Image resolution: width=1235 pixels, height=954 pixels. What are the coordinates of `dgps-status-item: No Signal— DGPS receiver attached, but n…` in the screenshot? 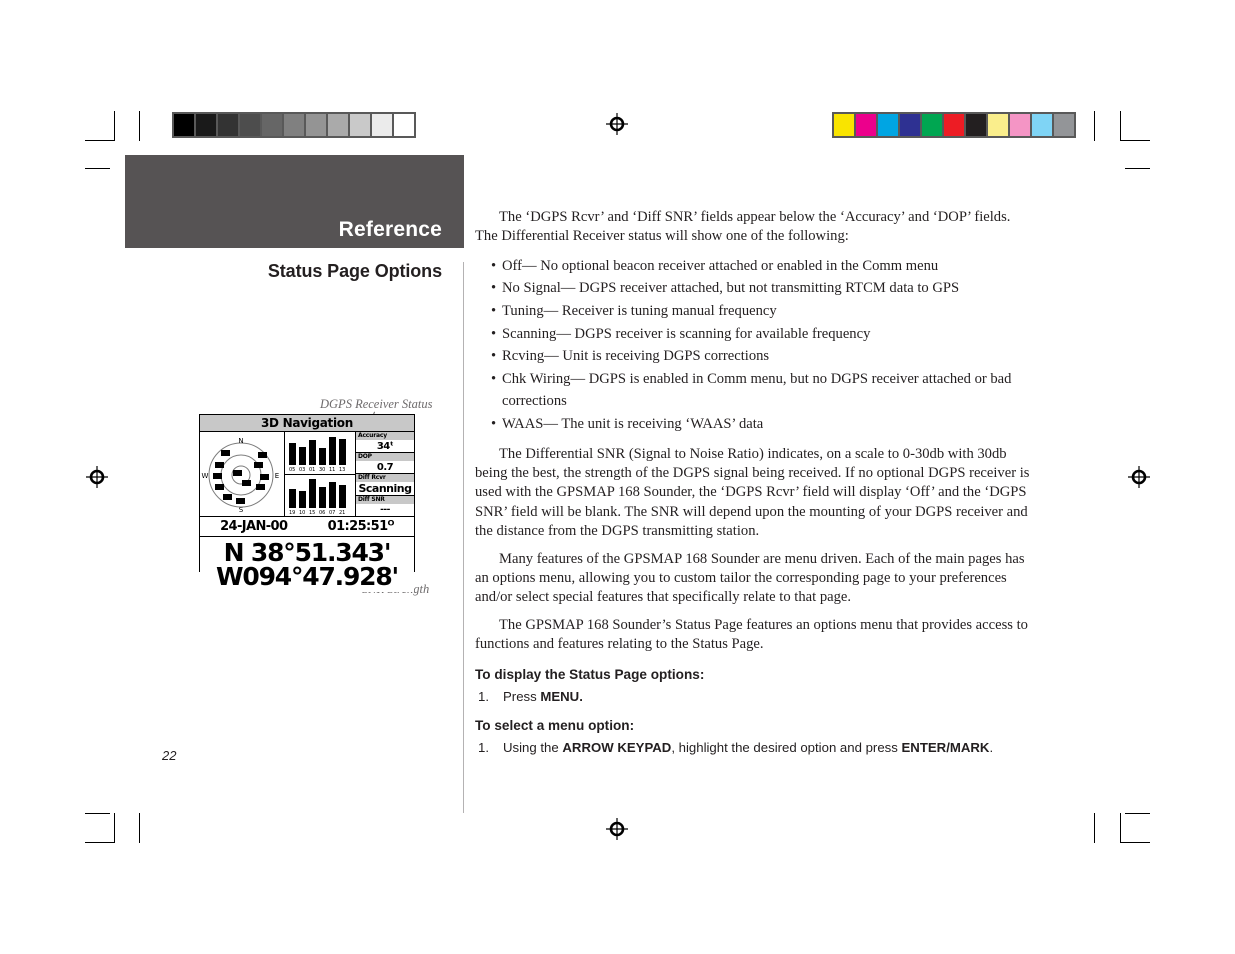 It's located at (752, 288).